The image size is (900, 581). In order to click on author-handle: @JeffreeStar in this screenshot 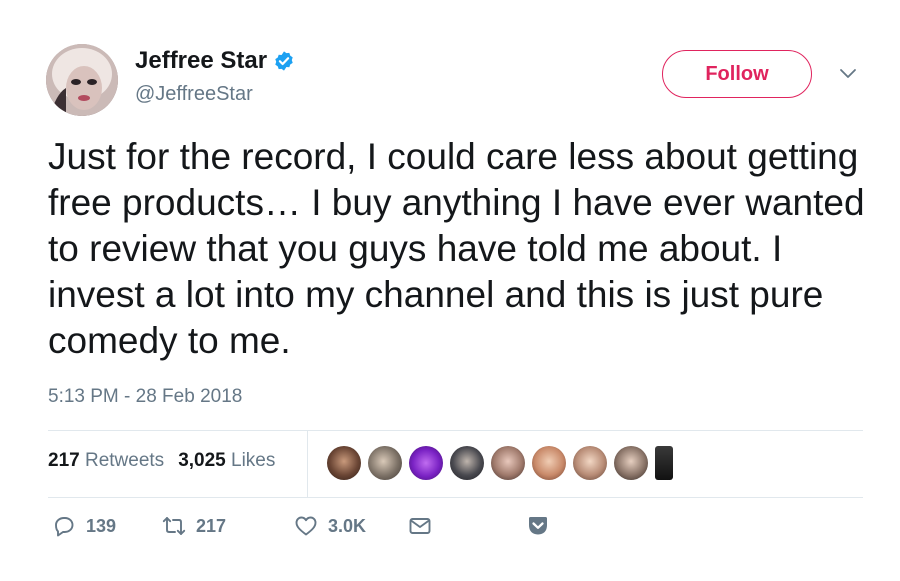, I will do `click(194, 94)`.